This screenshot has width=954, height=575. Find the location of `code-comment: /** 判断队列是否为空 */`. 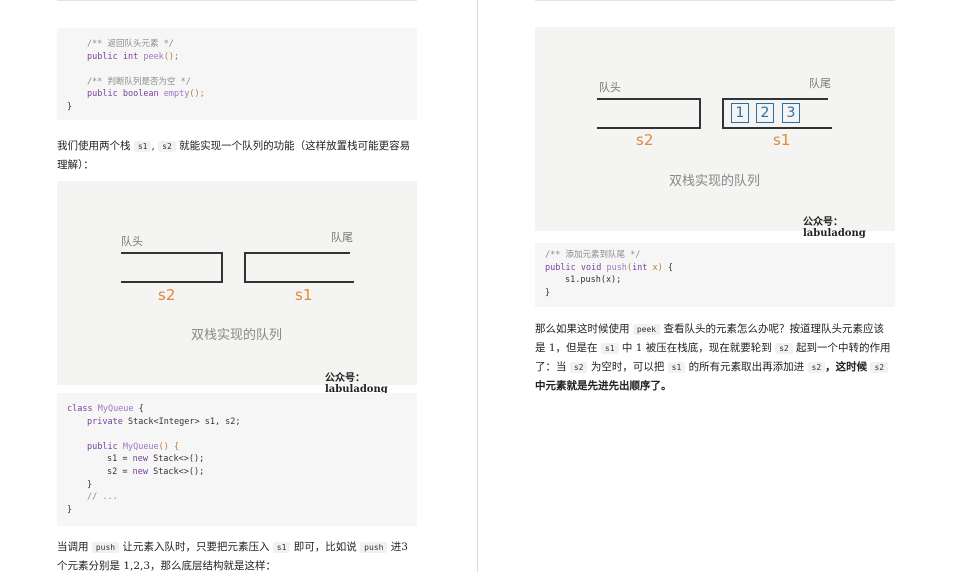

code-comment: /** 判断队列是否为空 */ is located at coordinates (139, 81).